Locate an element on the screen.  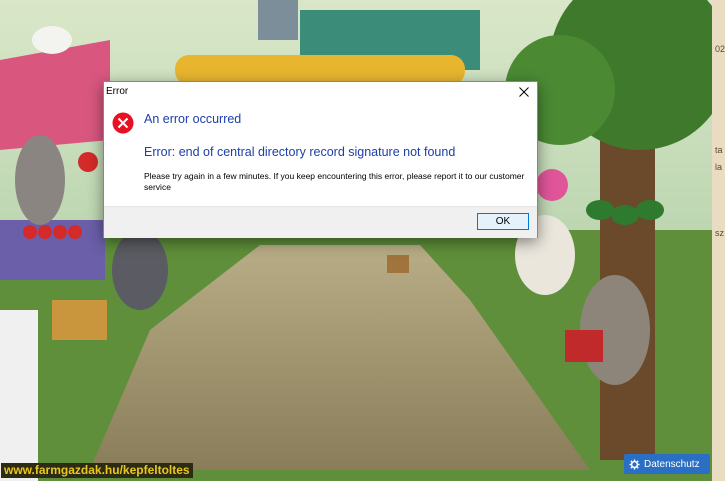
side-strip-text: 02 is located at coordinates (720, 49).